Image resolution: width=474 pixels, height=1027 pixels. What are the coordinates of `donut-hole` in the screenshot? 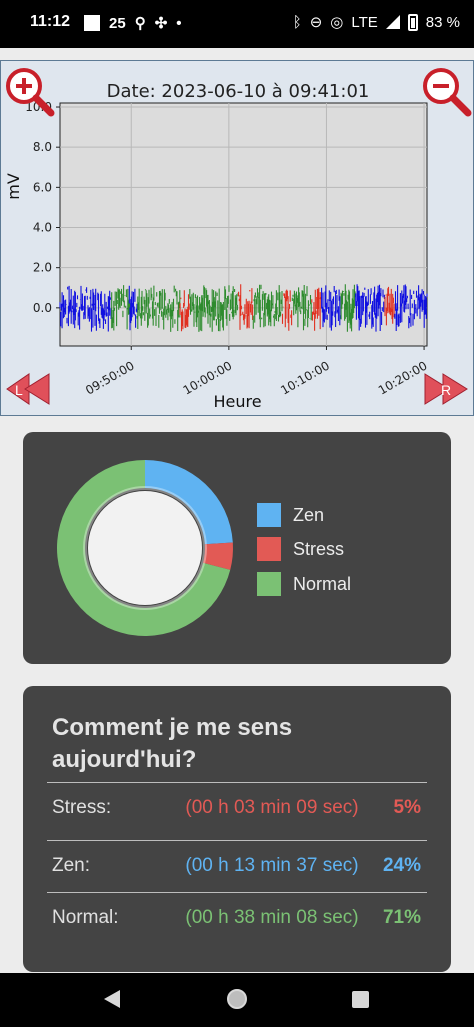 It's located at (145, 548).